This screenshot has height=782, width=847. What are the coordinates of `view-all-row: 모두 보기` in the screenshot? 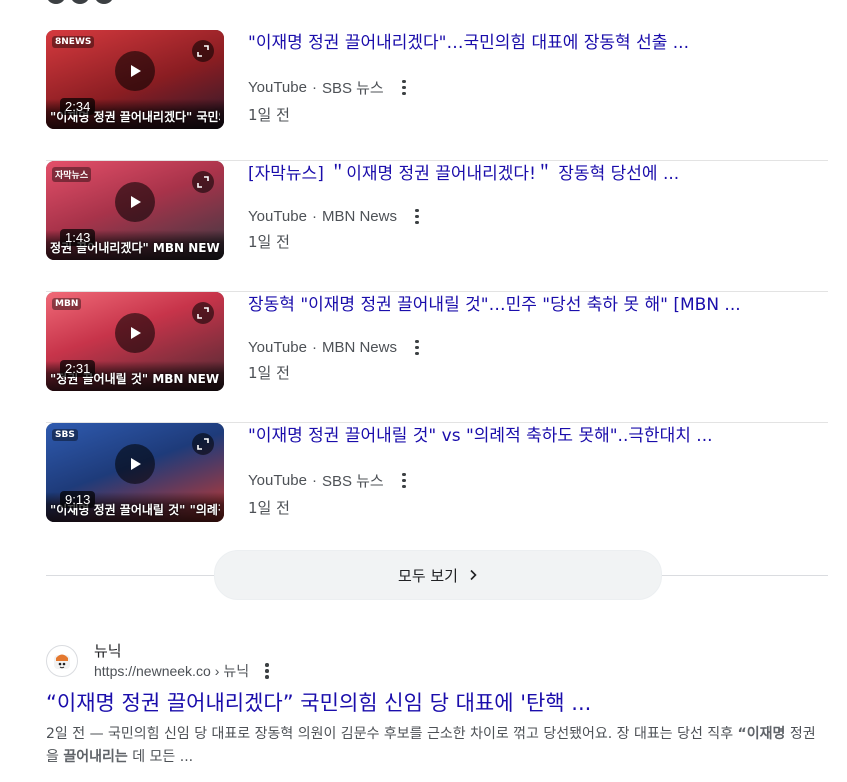 It's located at (437, 575).